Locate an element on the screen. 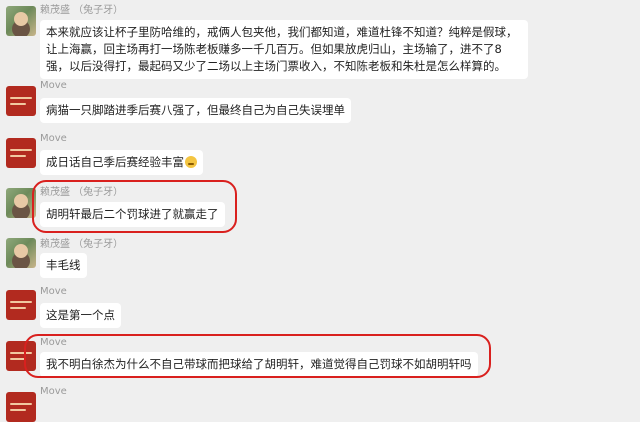 The image size is (640, 422). awkward-smile-icon is located at coordinates (191, 162).